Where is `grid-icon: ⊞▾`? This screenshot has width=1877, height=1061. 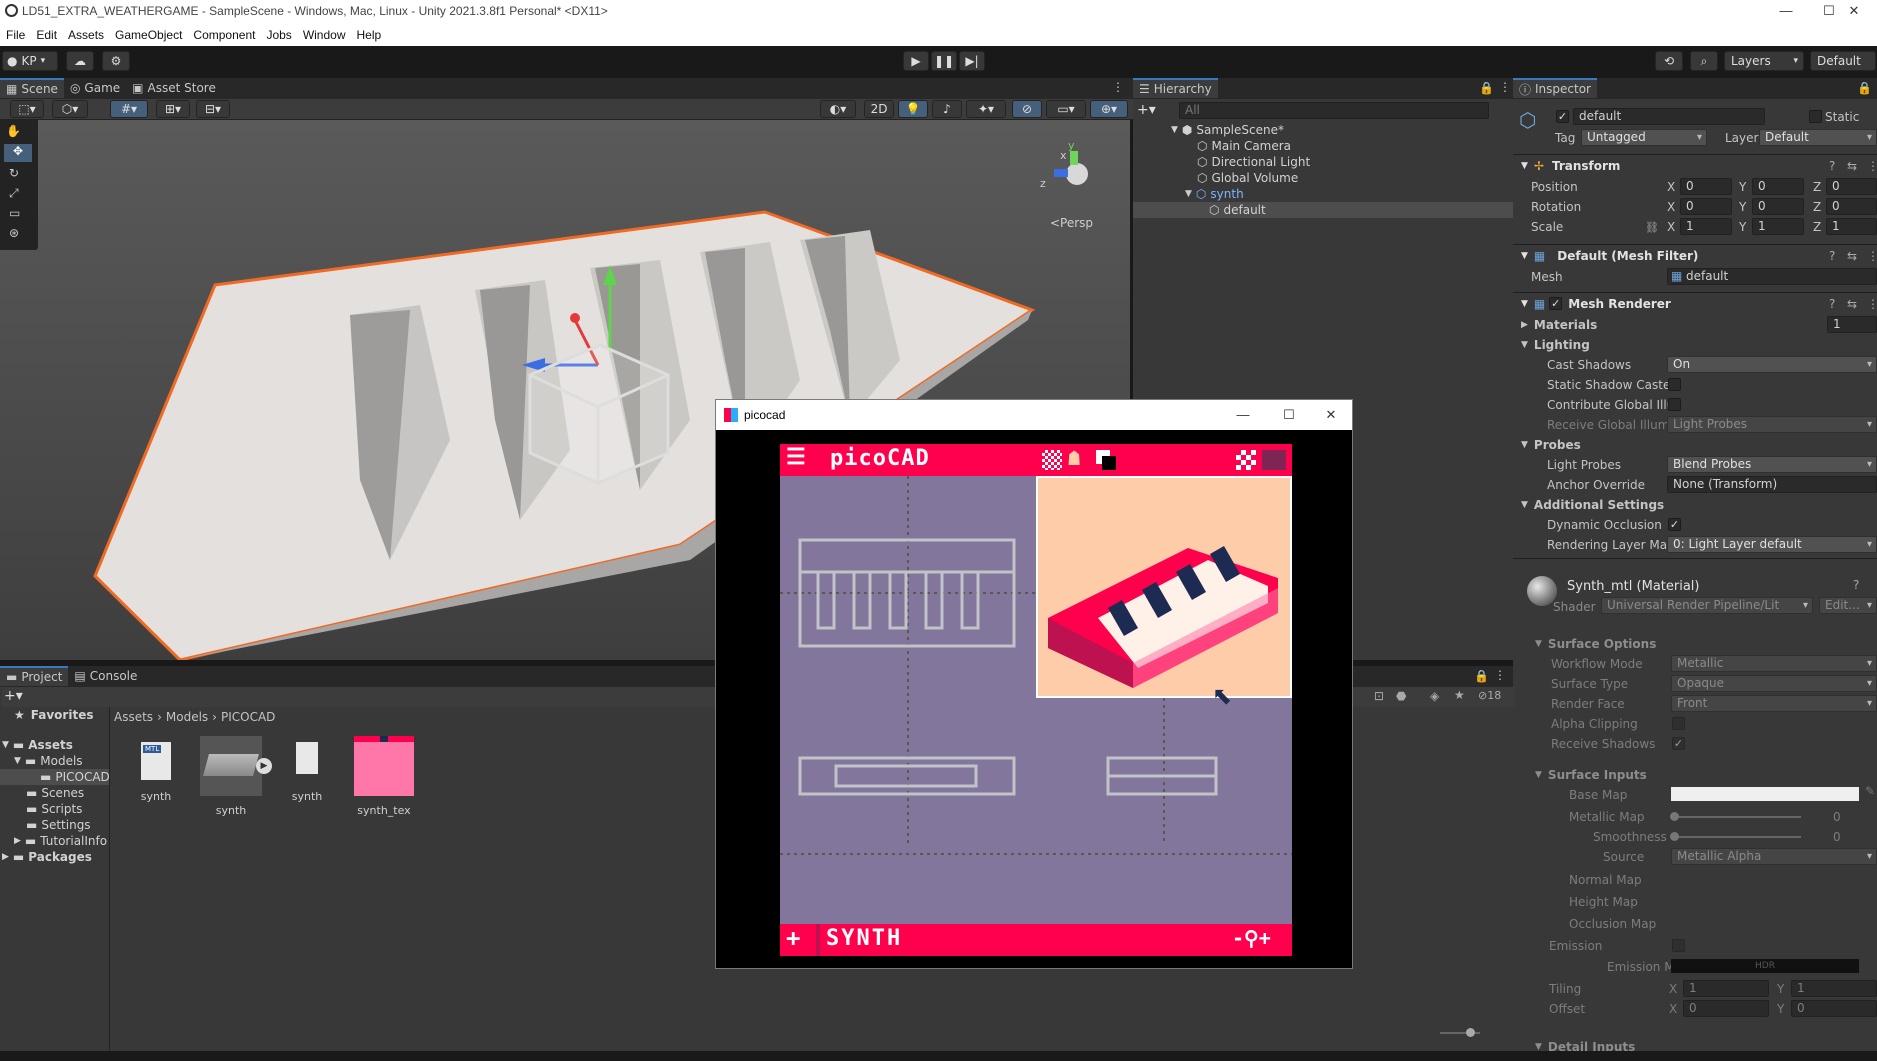 grid-icon: ⊞▾ is located at coordinates (173, 109).